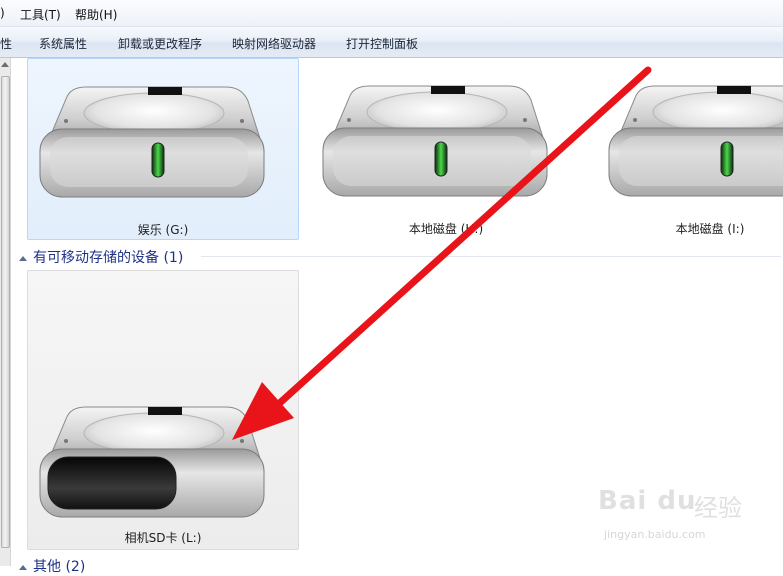 The width and height of the screenshot is (783, 576). I want to click on drive-tile-i: 本地磁盘 (I:), so click(690, 148).